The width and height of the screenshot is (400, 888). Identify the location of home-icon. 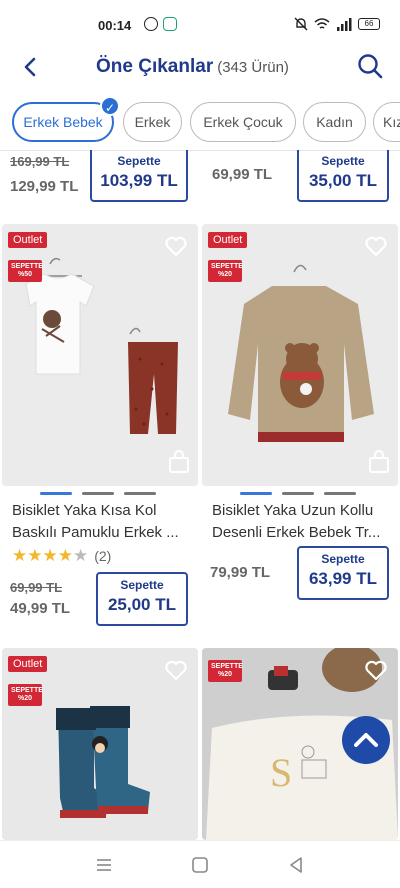
(200, 865).